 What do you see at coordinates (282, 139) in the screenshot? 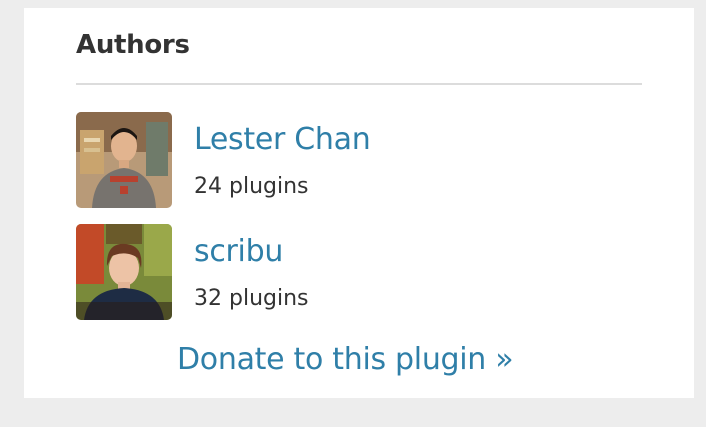
I see `author-name-link: Lester Chan` at bounding box center [282, 139].